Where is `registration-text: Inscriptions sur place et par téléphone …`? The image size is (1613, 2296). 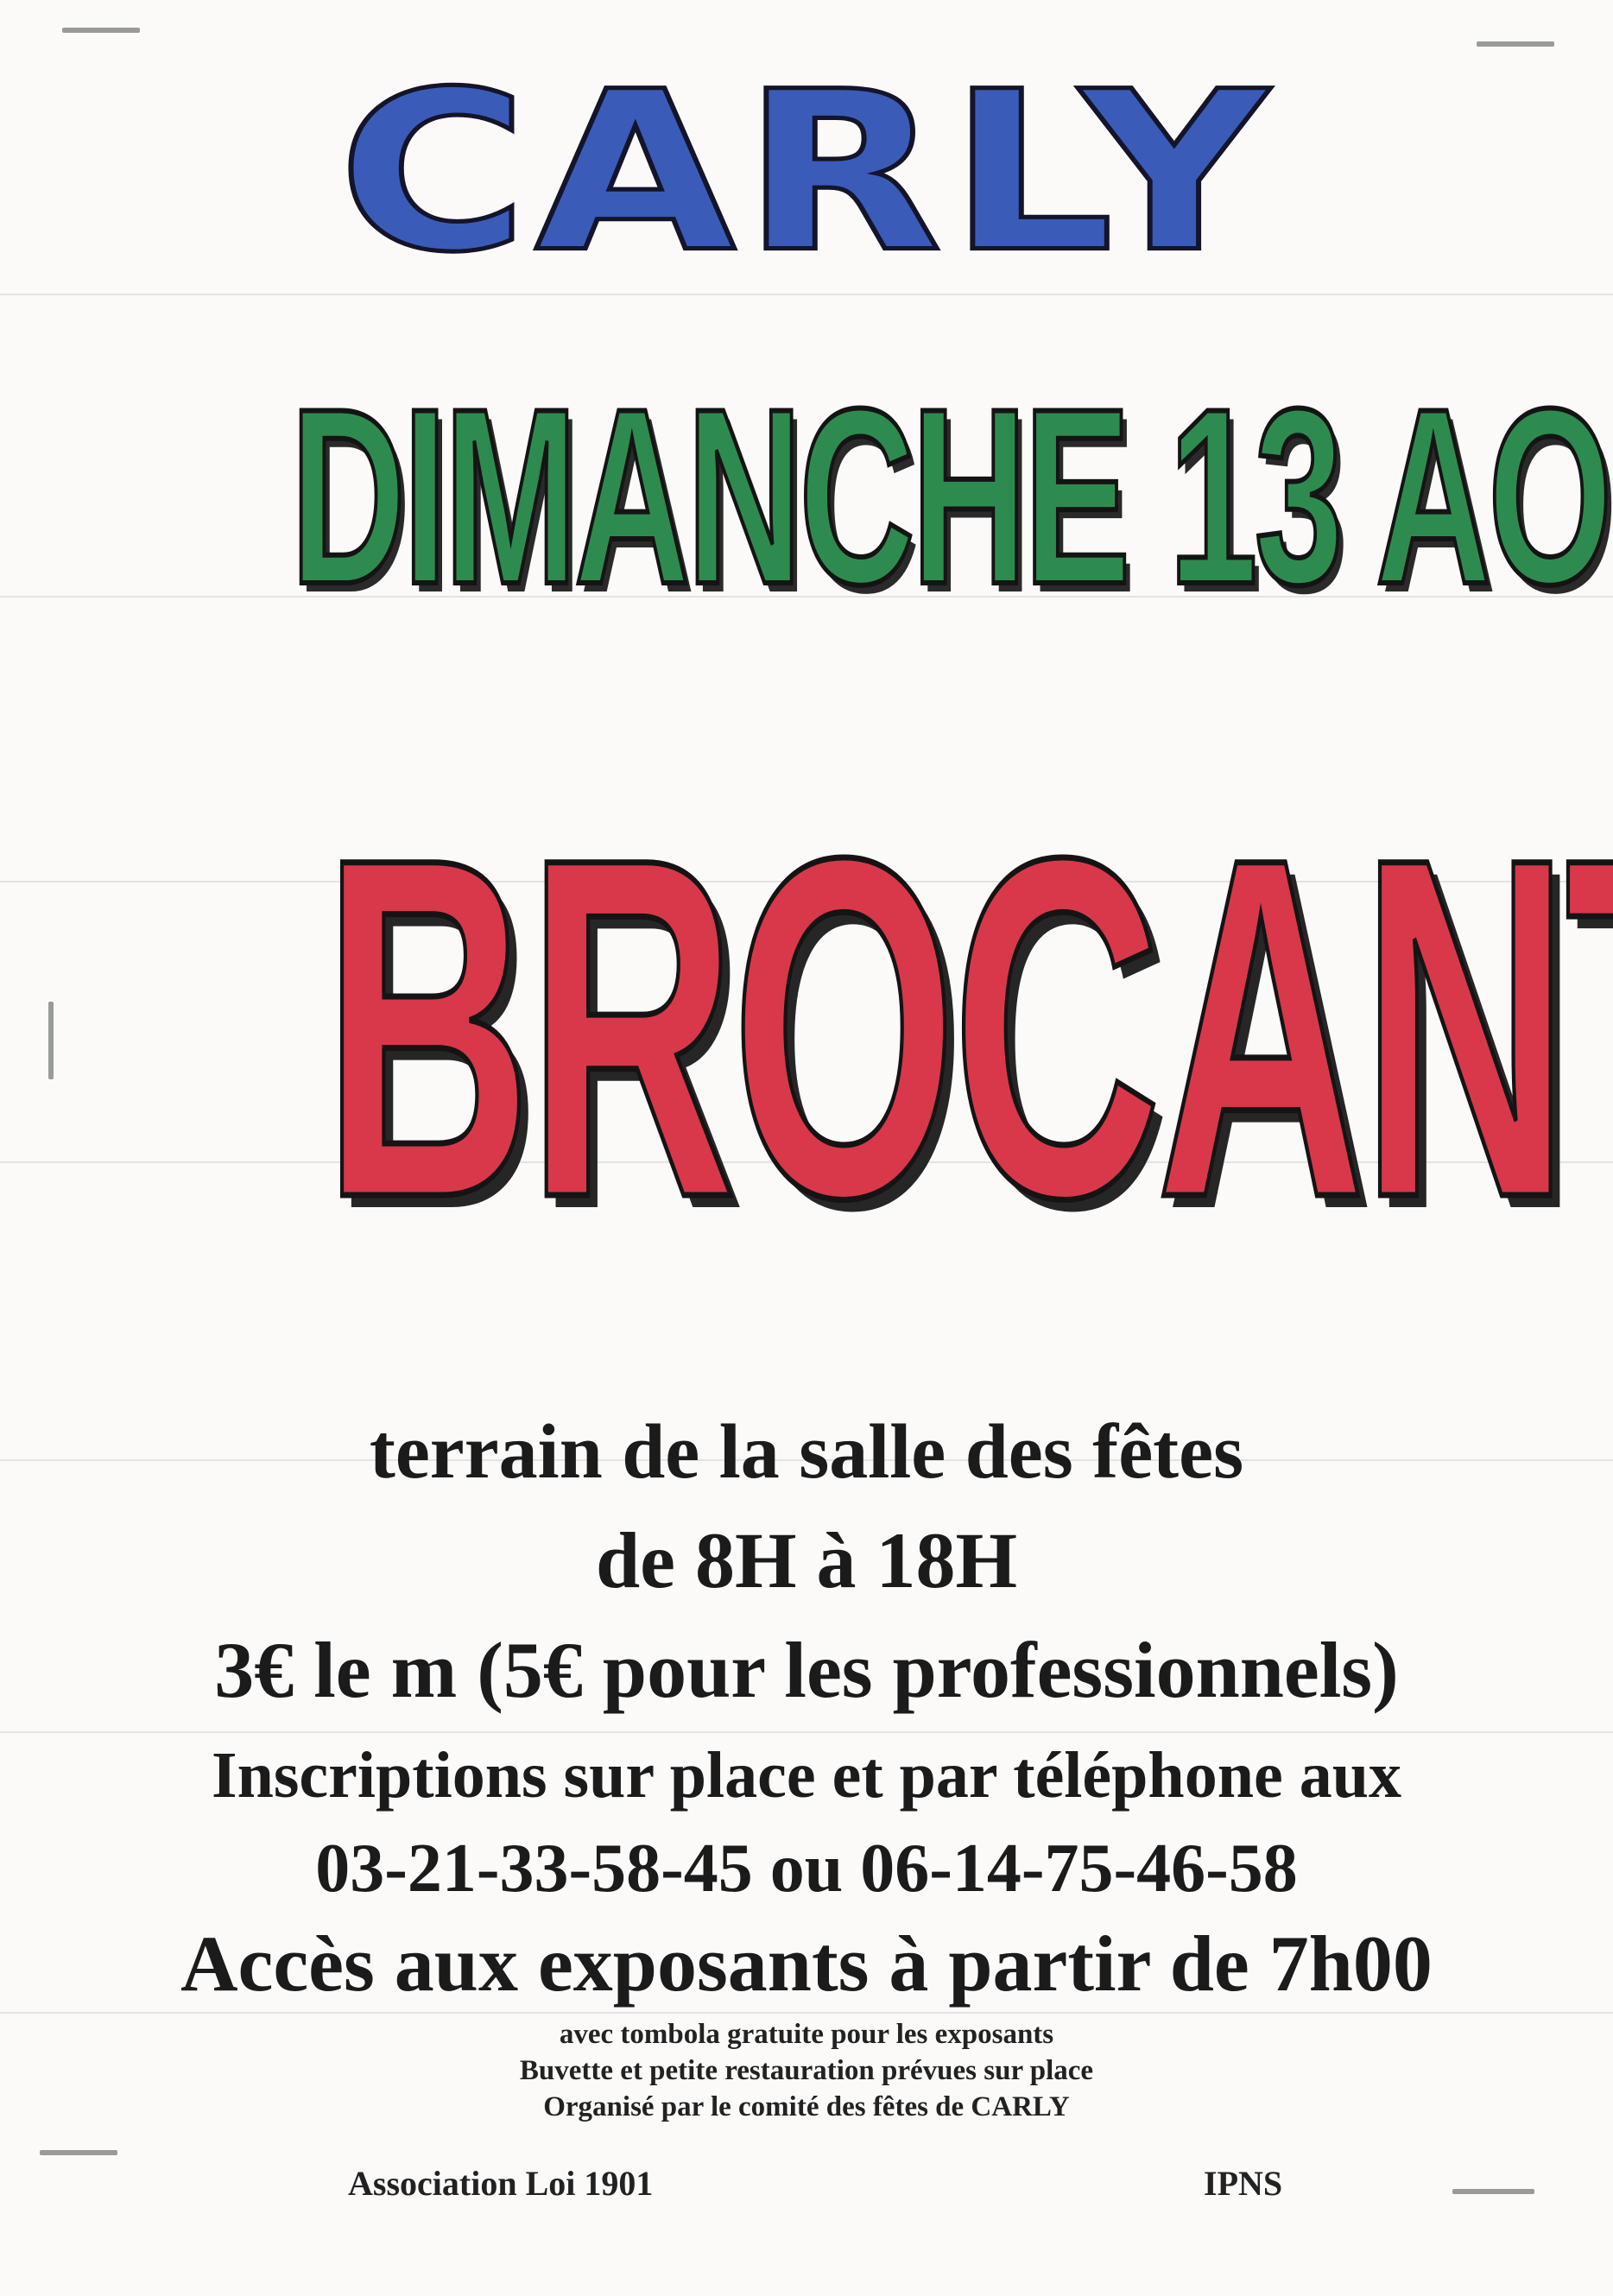 registration-text: Inscriptions sur place et par téléphone … is located at coordinates (806, 1776).